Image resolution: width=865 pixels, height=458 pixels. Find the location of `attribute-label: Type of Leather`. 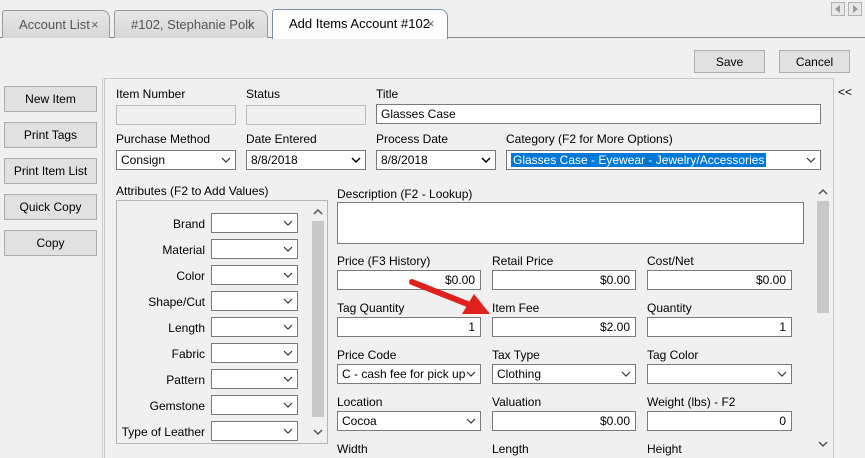

attribute-label: Type of Leather is located at coordinates (163, 432).